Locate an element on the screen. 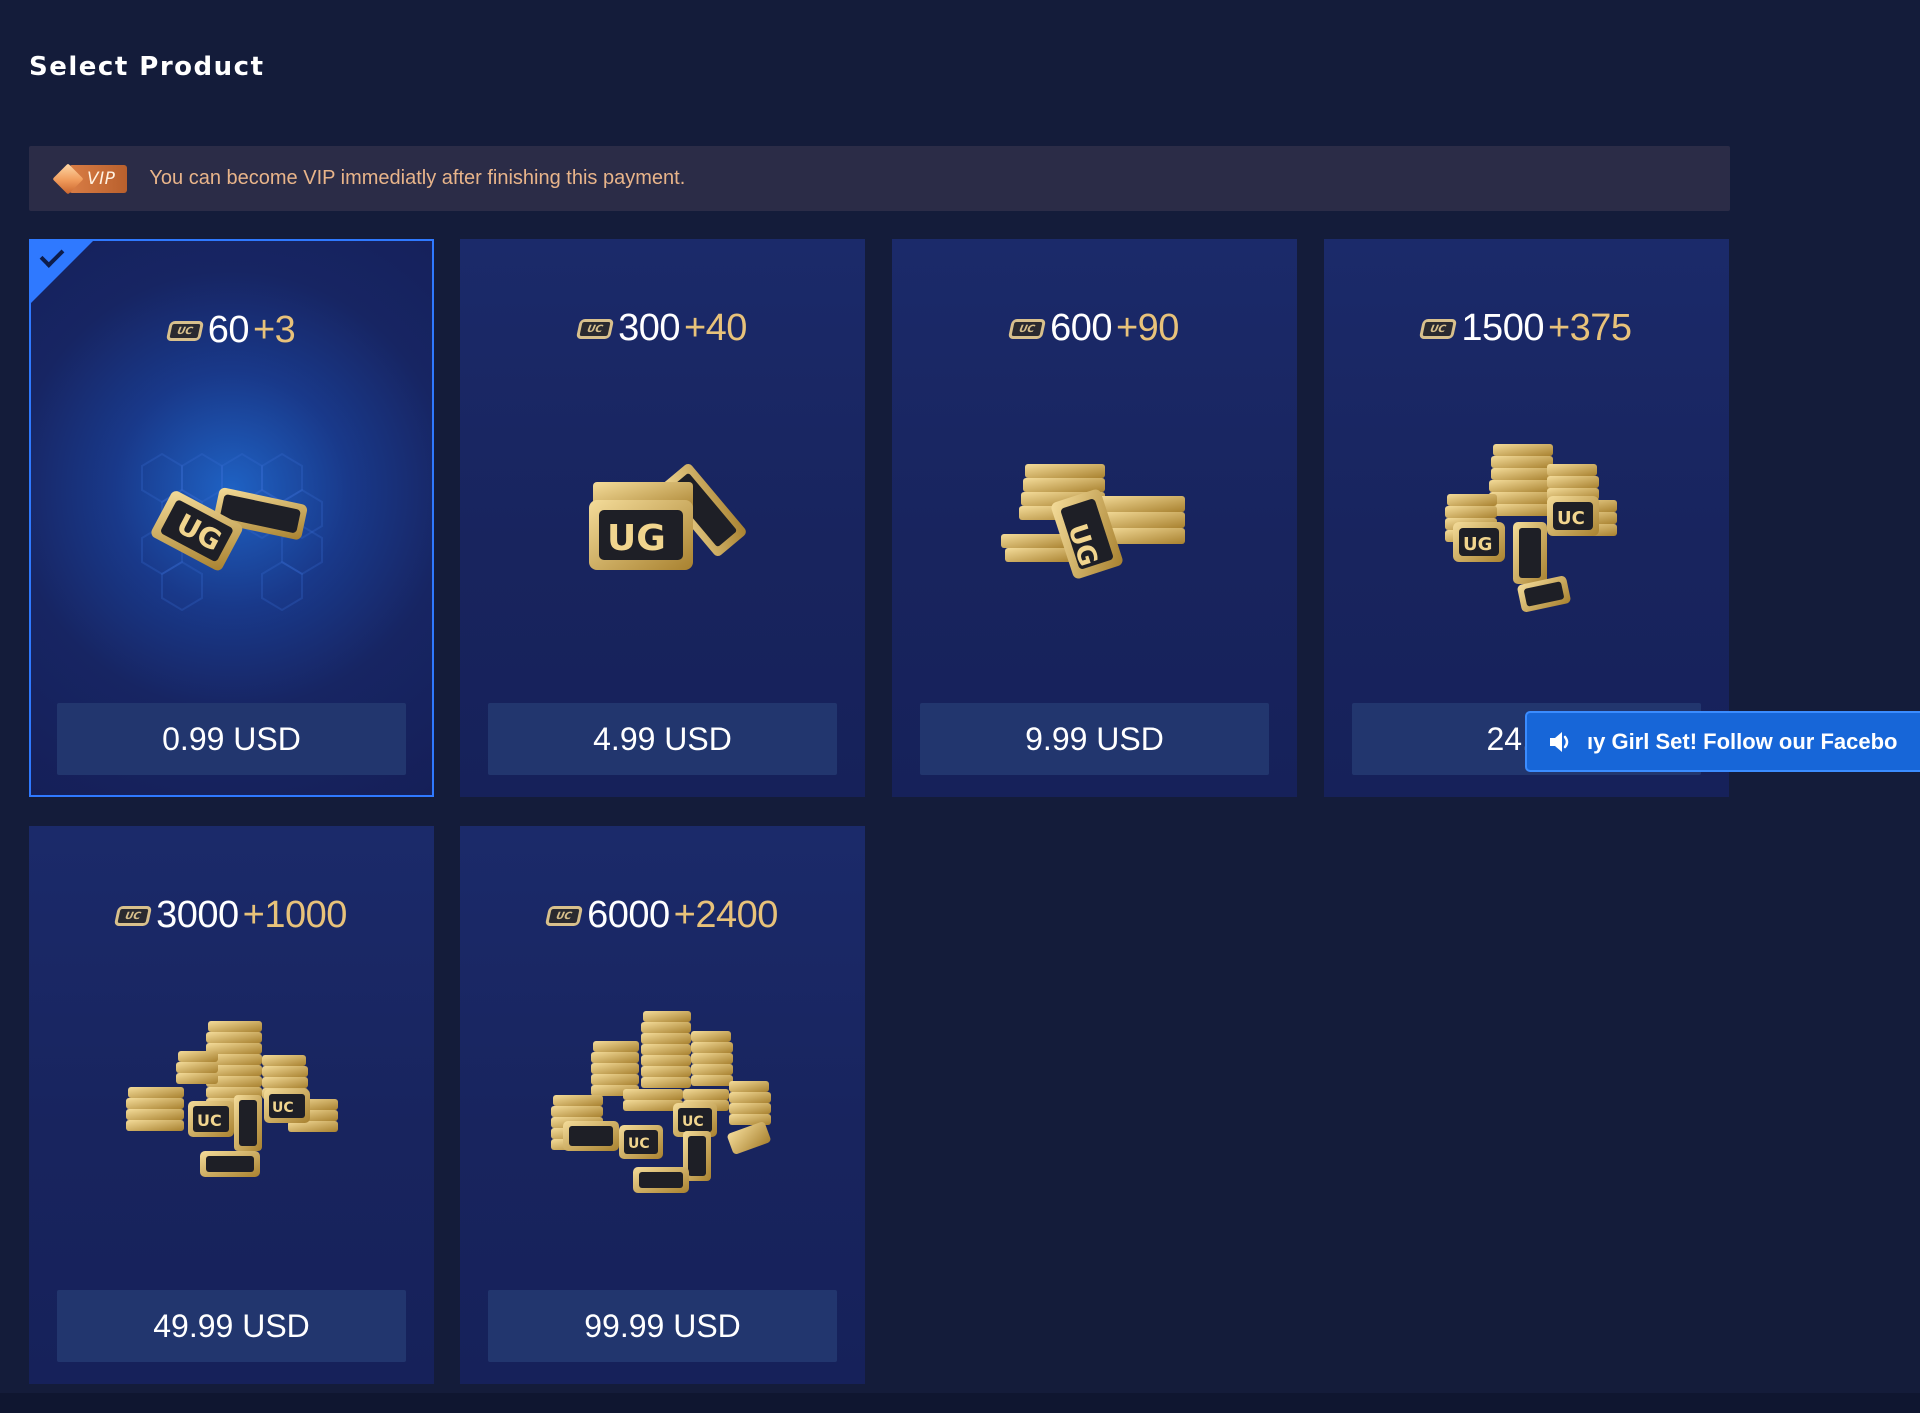  page-title: Select Product is located at coordinates (147, 67).